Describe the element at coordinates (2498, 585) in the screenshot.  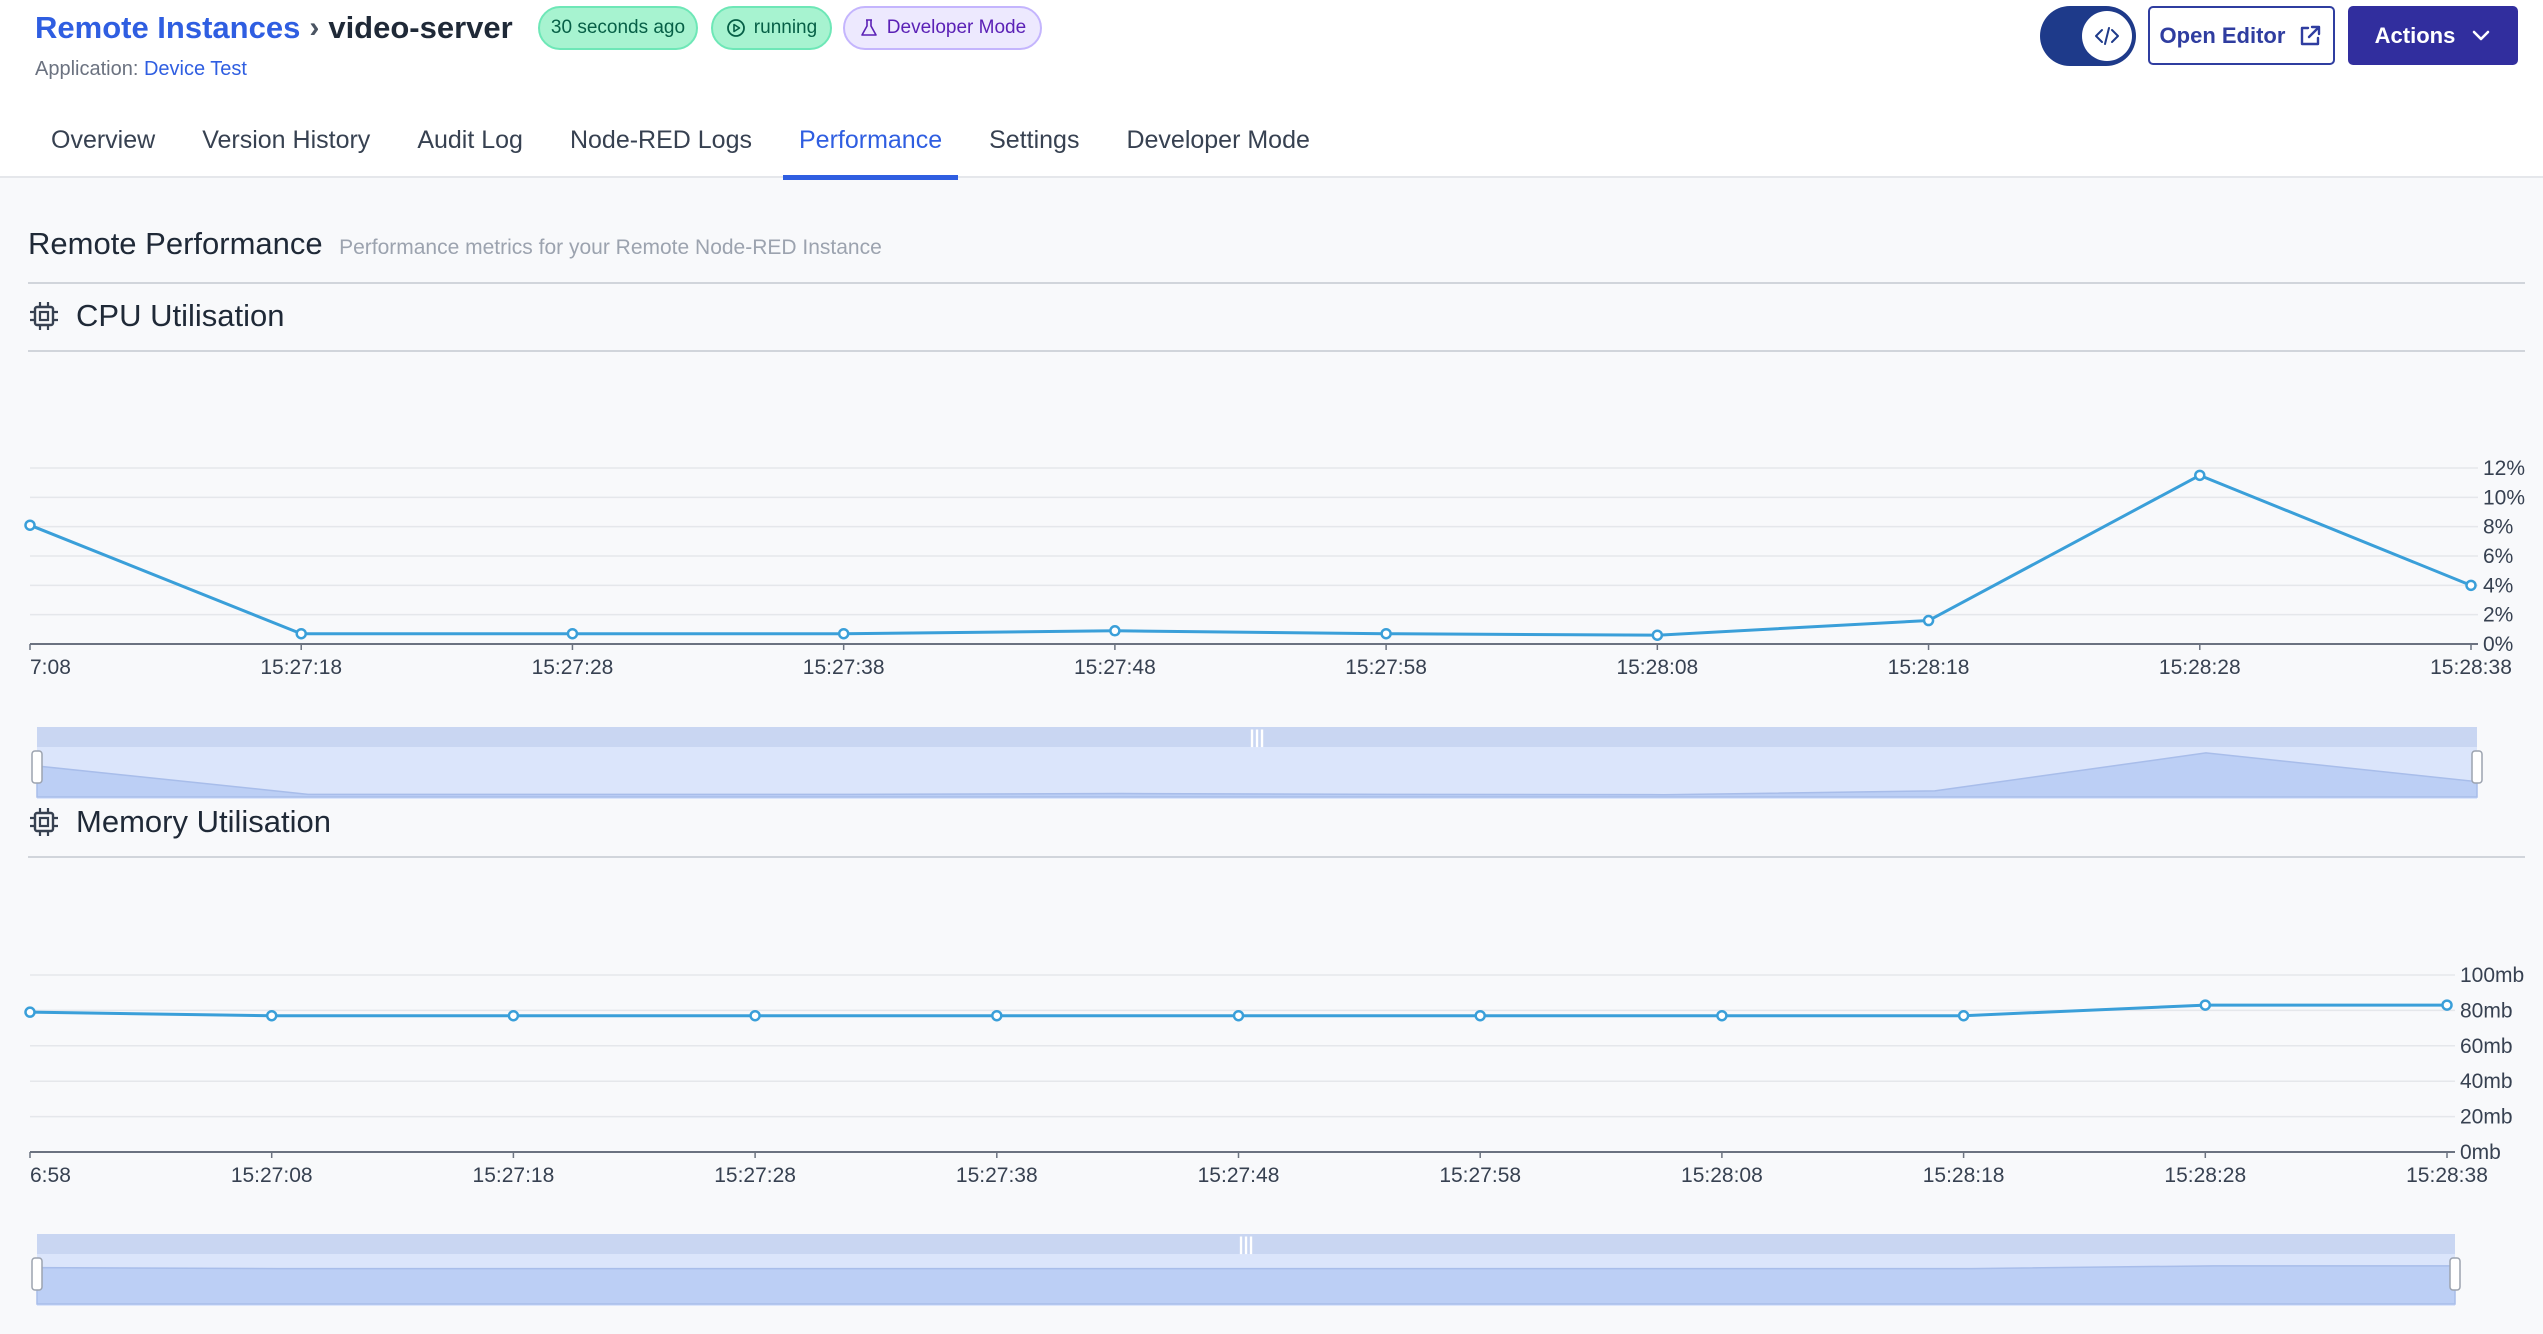
I see `y-tick-label: 4%` at that location.